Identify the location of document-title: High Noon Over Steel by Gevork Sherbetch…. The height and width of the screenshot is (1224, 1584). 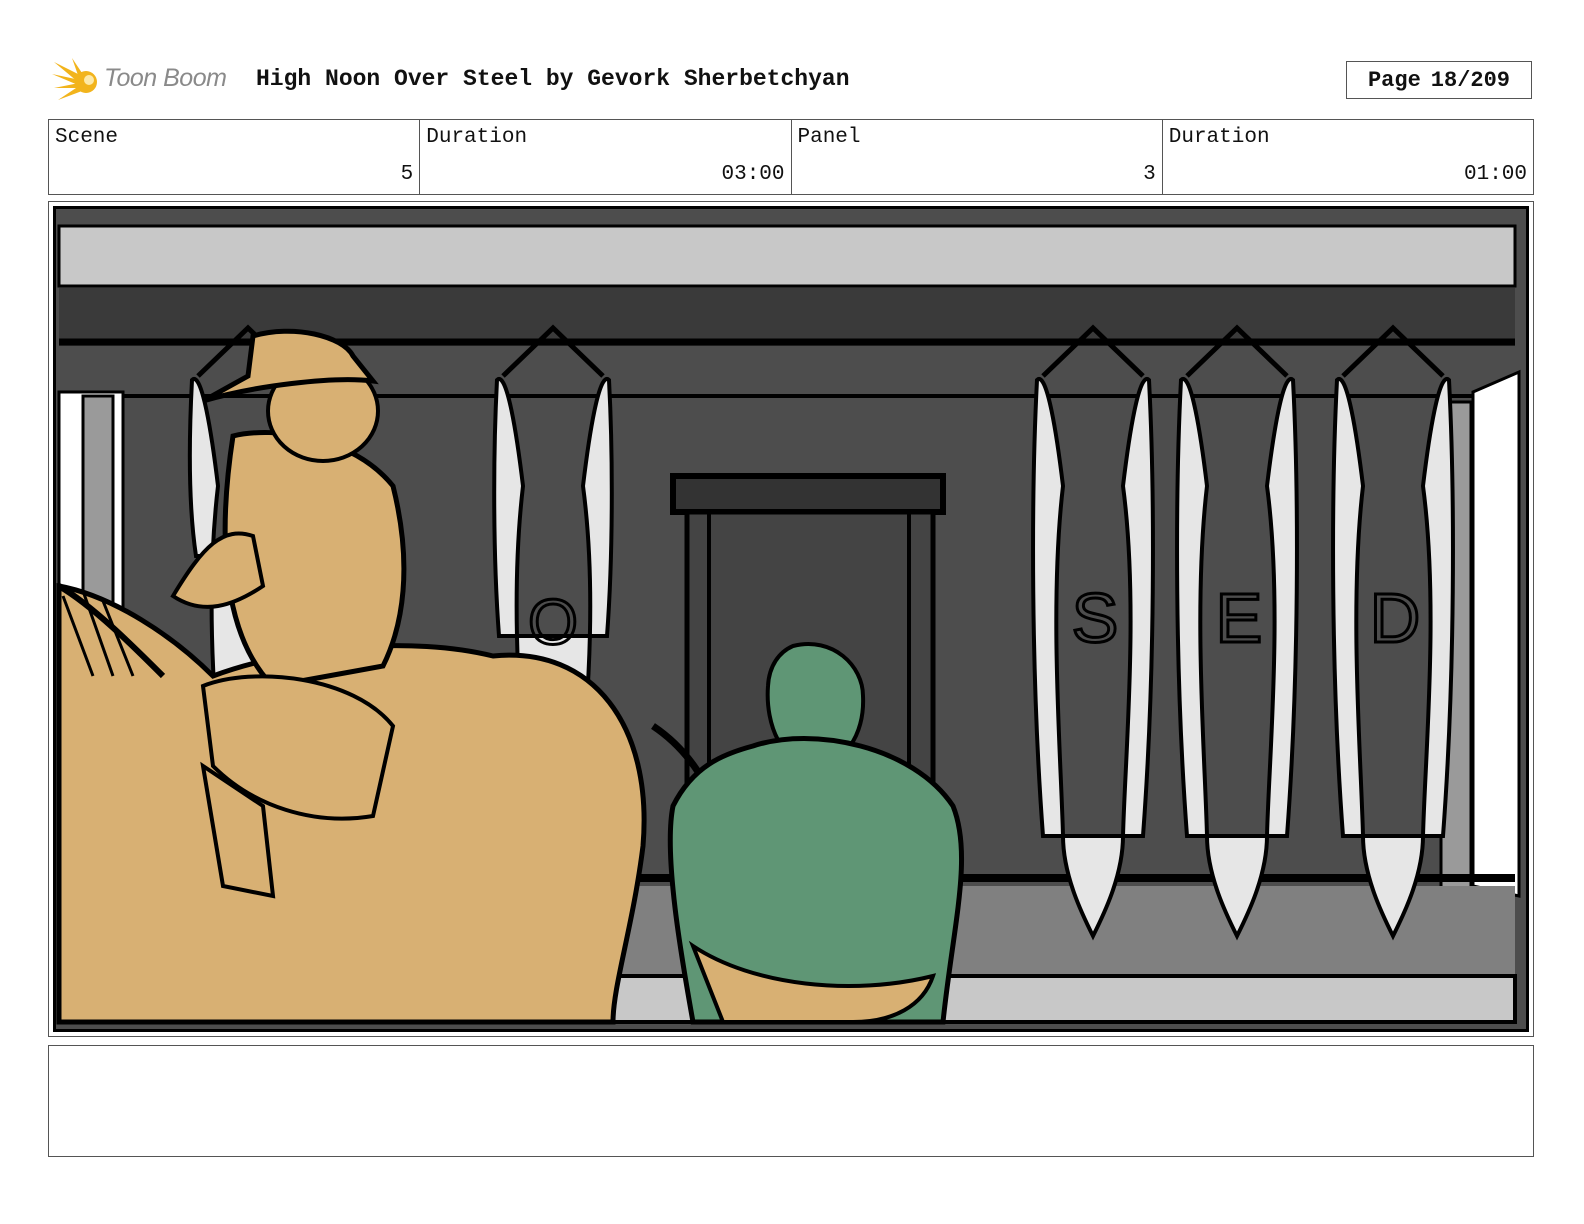
(553, 79).